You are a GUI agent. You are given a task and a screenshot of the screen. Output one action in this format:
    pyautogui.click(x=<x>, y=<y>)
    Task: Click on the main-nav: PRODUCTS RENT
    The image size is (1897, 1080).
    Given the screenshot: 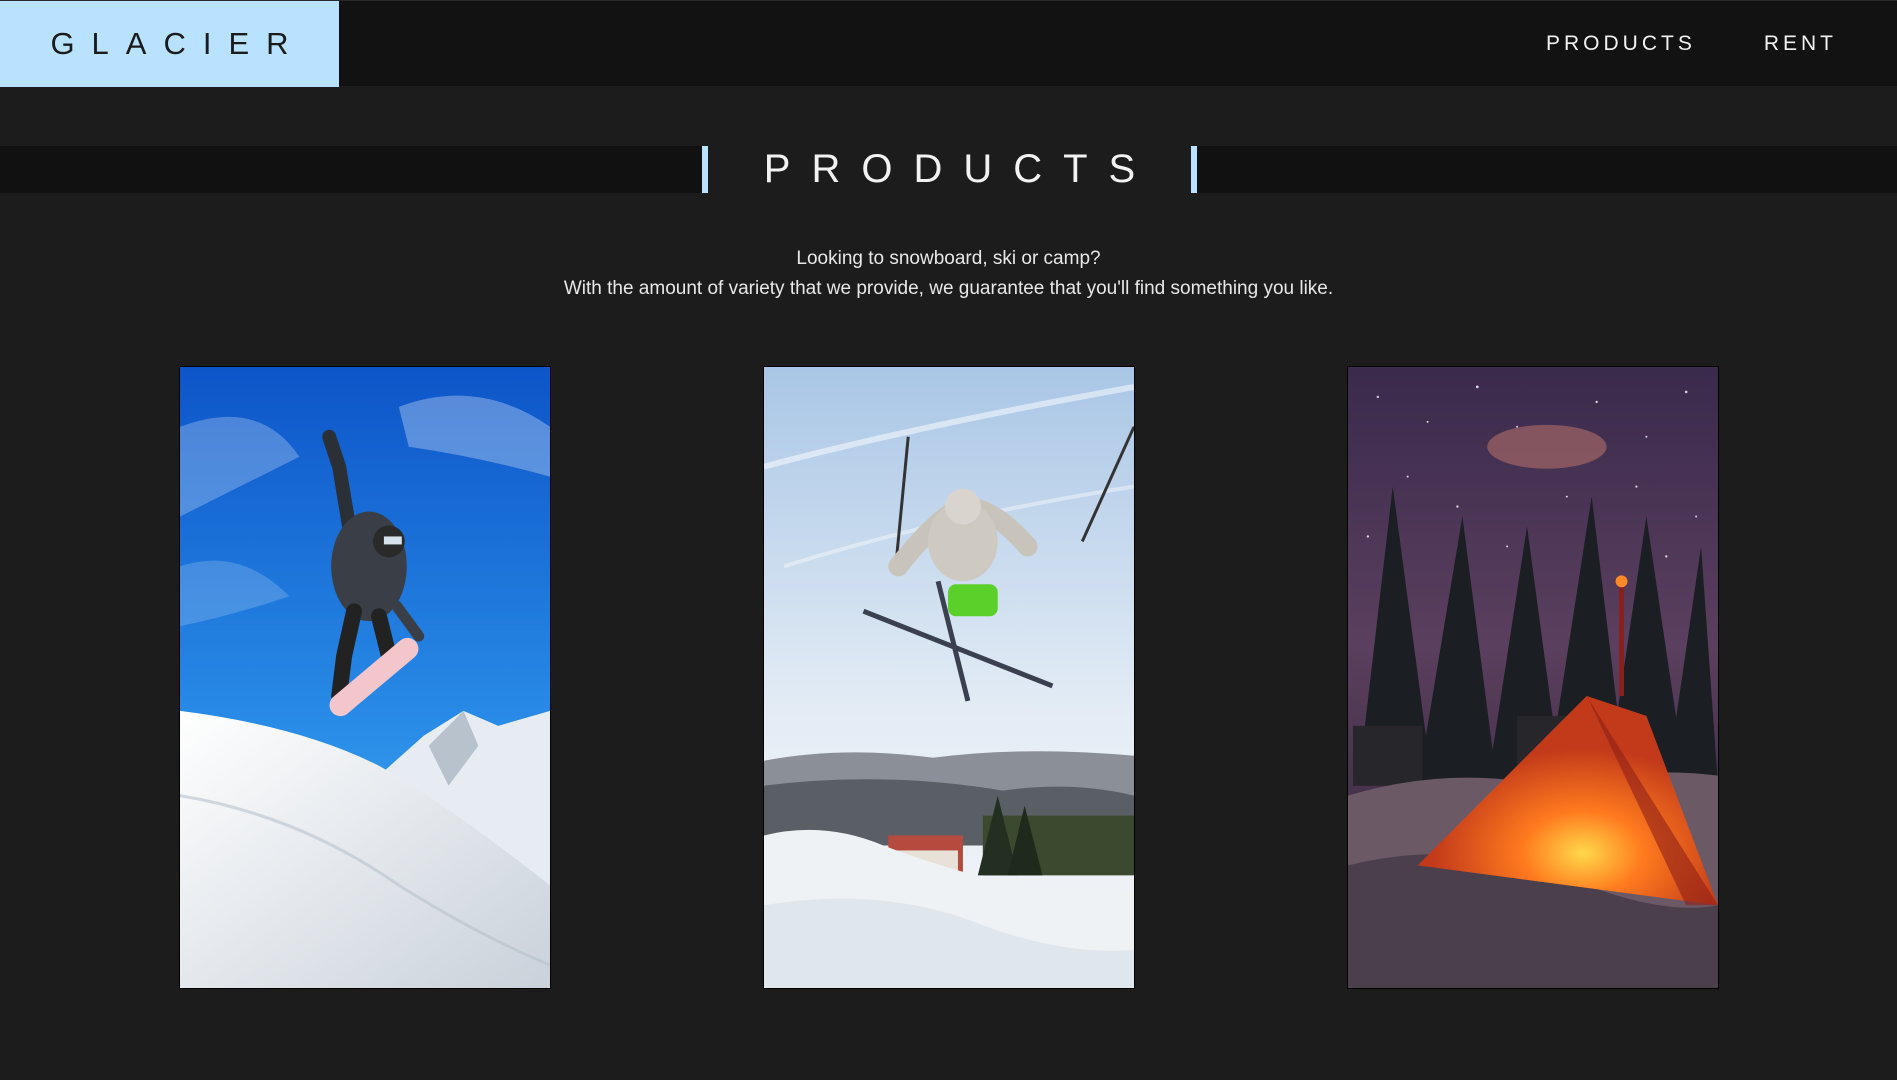 What is the action you would take?
    pyautogui.click(x=1691, y=44)
    